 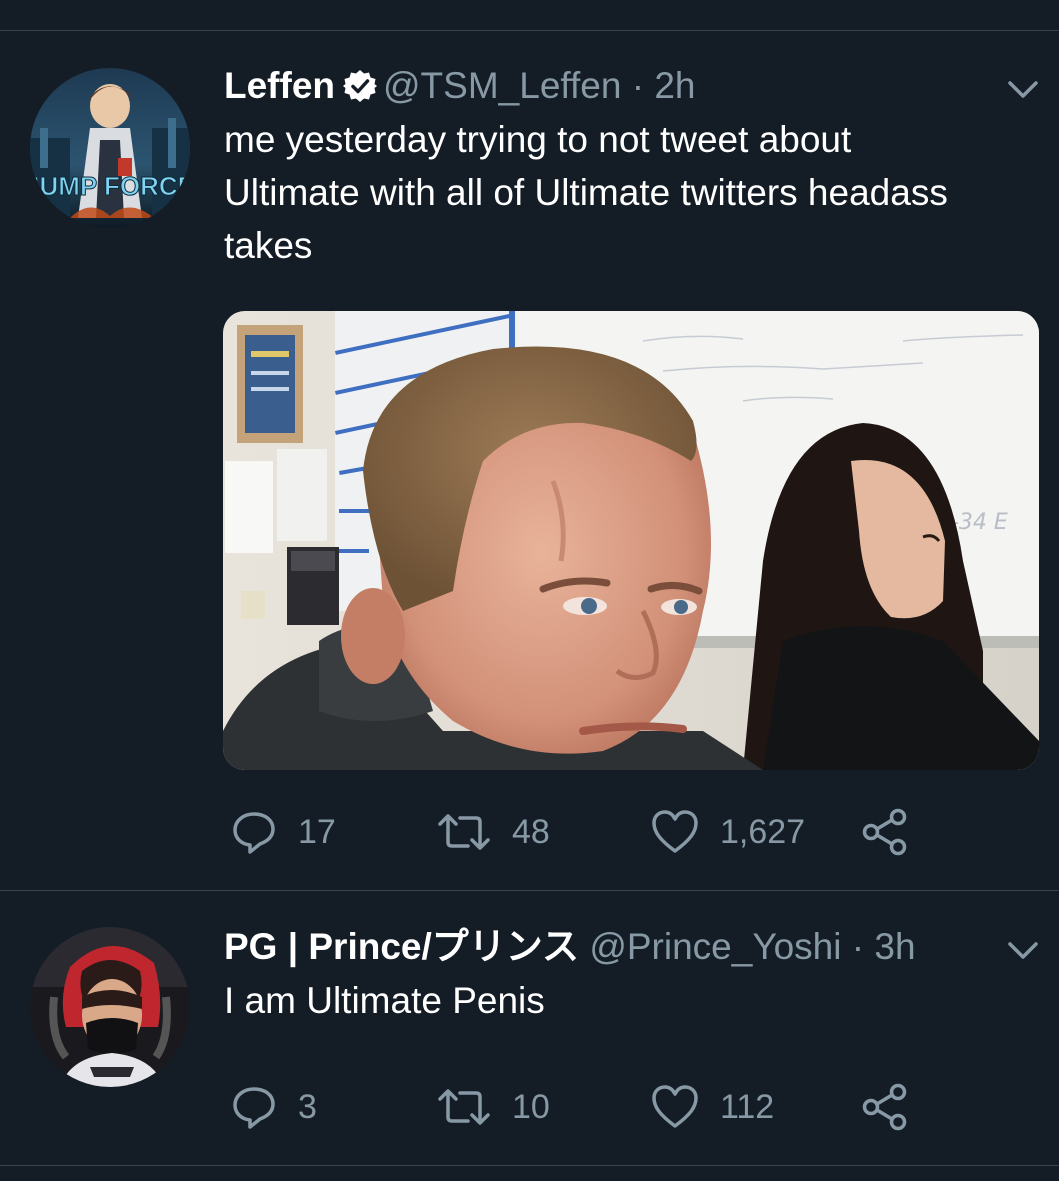 What do you see at coordinates (712, 1107) in the screenshot?
I see `like-button: 112` at bounding box center [712, 1107].